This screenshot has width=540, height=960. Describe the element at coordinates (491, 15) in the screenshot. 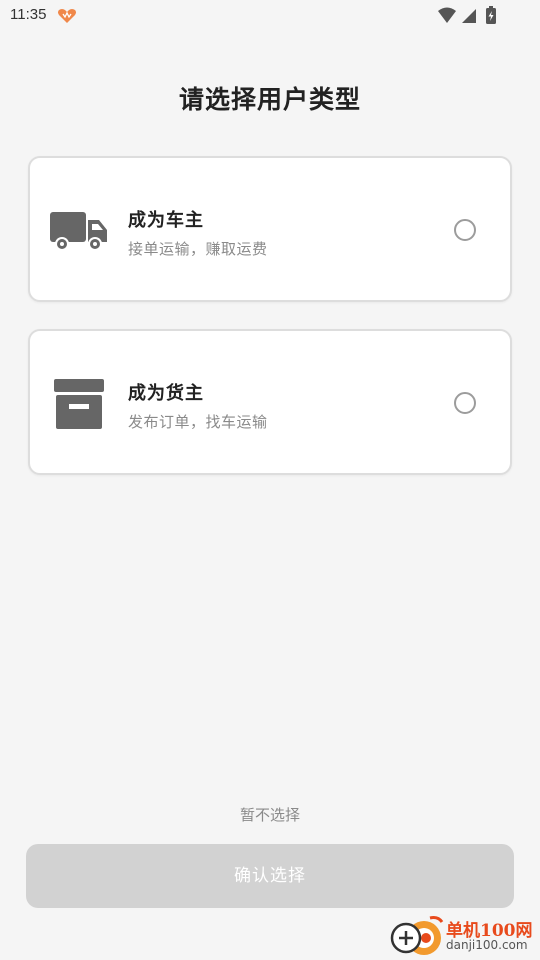

I see `battery-charging-icon` at that location.